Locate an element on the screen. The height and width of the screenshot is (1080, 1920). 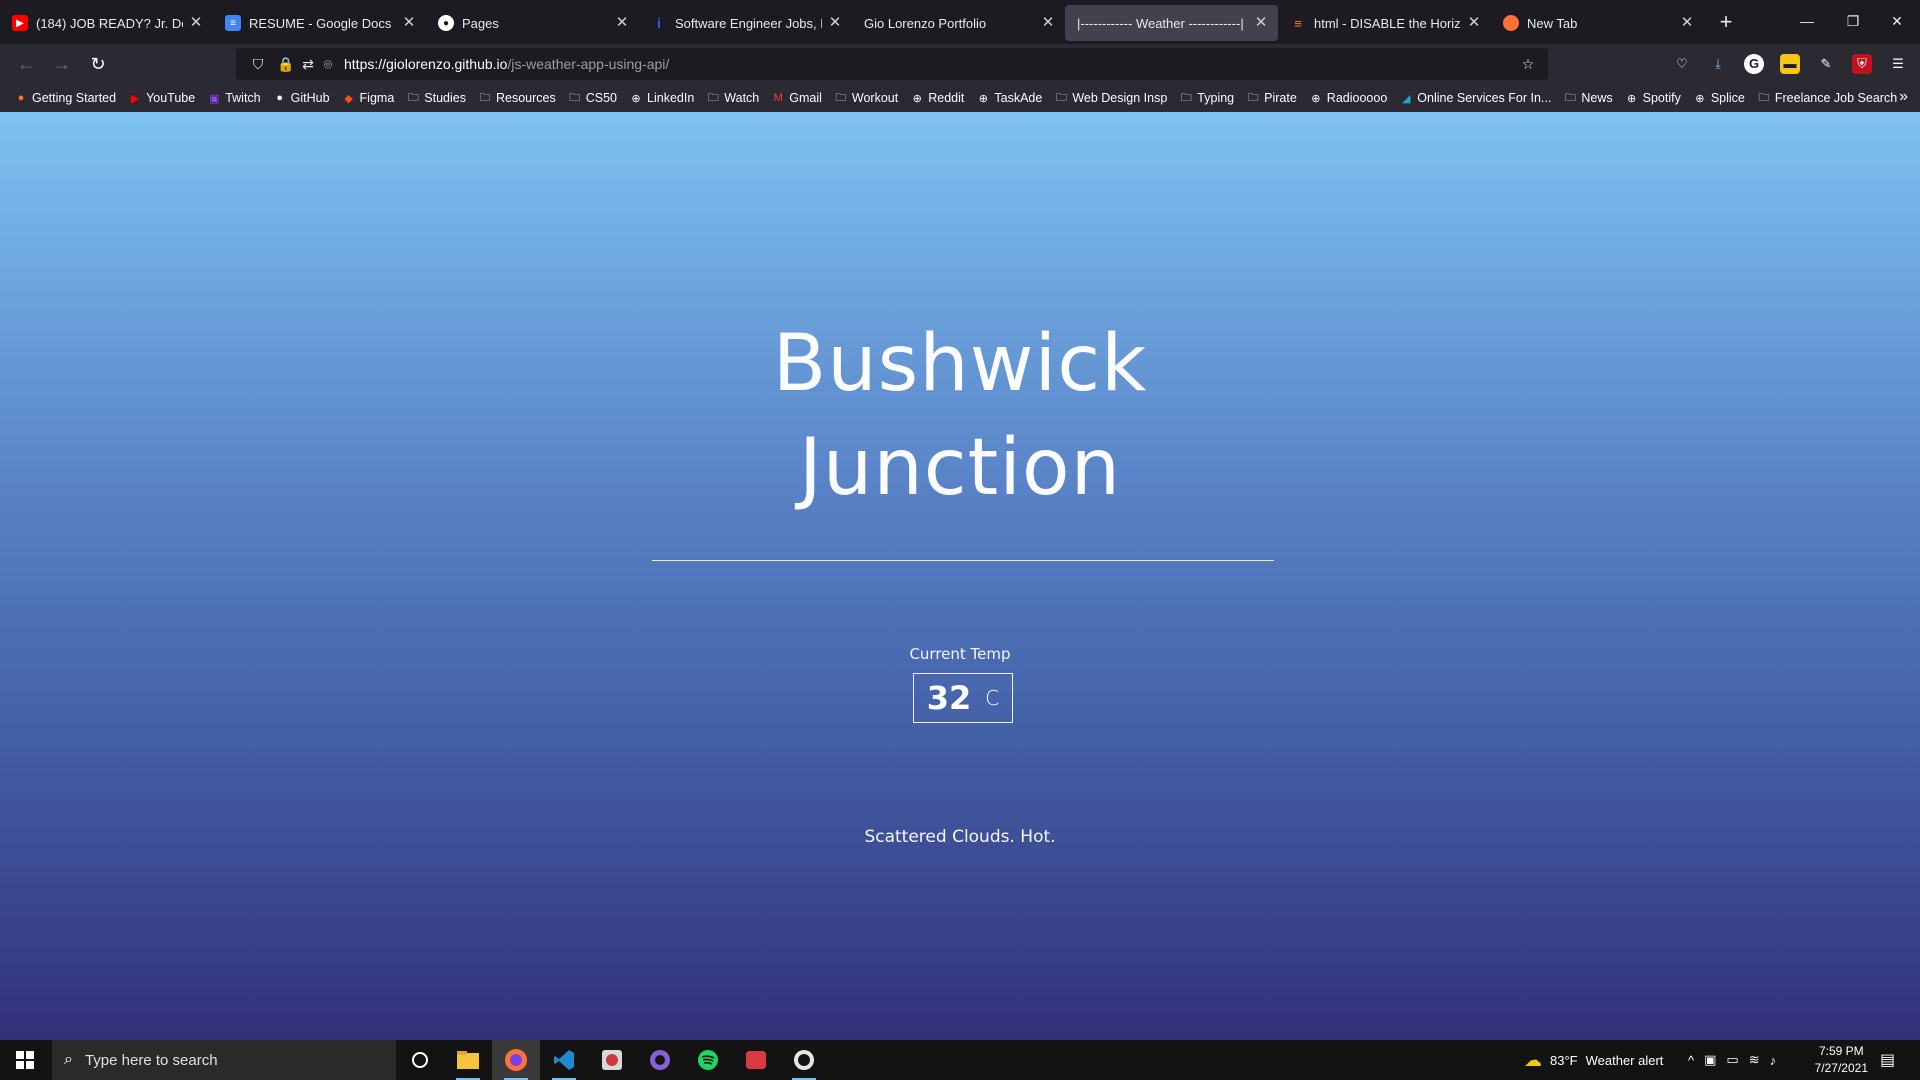
taskbar-search: ⌕ Type here to search is located at coordinates (224, 1060).